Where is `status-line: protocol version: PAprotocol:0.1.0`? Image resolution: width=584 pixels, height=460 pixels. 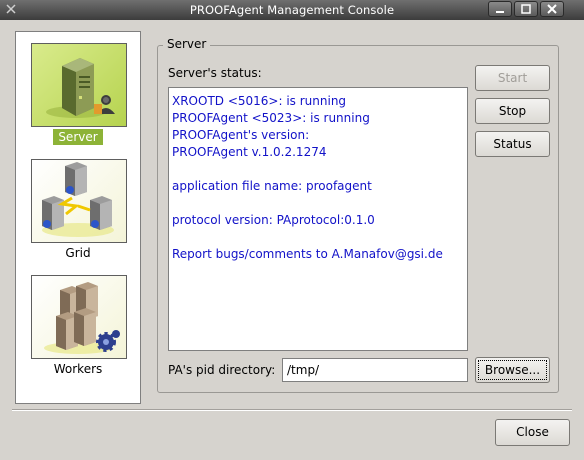
status-line: protocol version: PAprotocol:0.1.0 is located at coordinates (273, 220).